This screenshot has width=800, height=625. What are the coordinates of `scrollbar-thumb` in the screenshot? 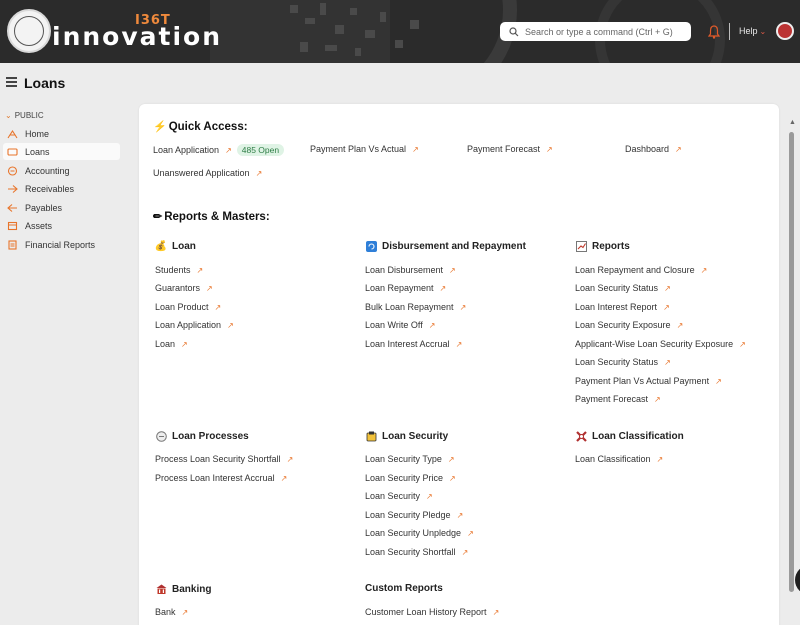 It's located at (791, 362).